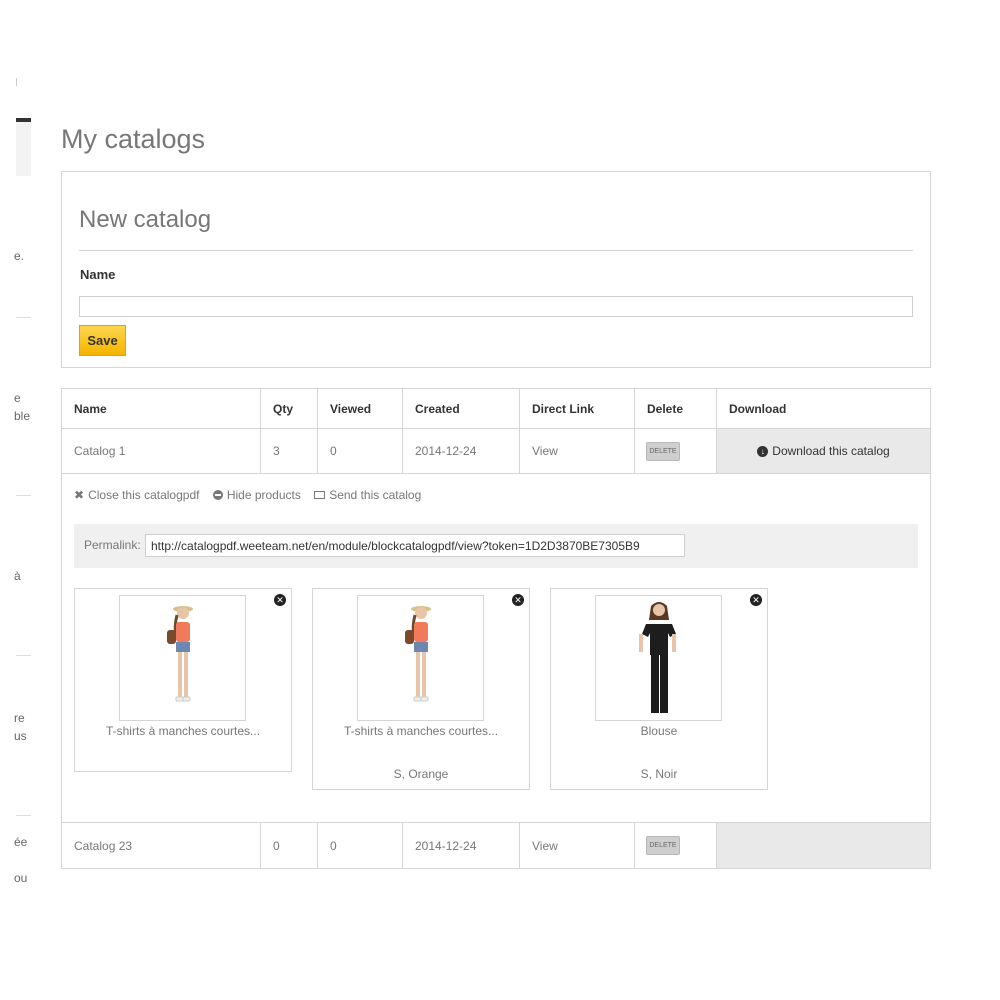 The image size is (1000, 1000). What do you see at coordinates (145, 219) in the screenshot?
I see `new-catalog-title: New catalog` at bounding box center [145, 219].